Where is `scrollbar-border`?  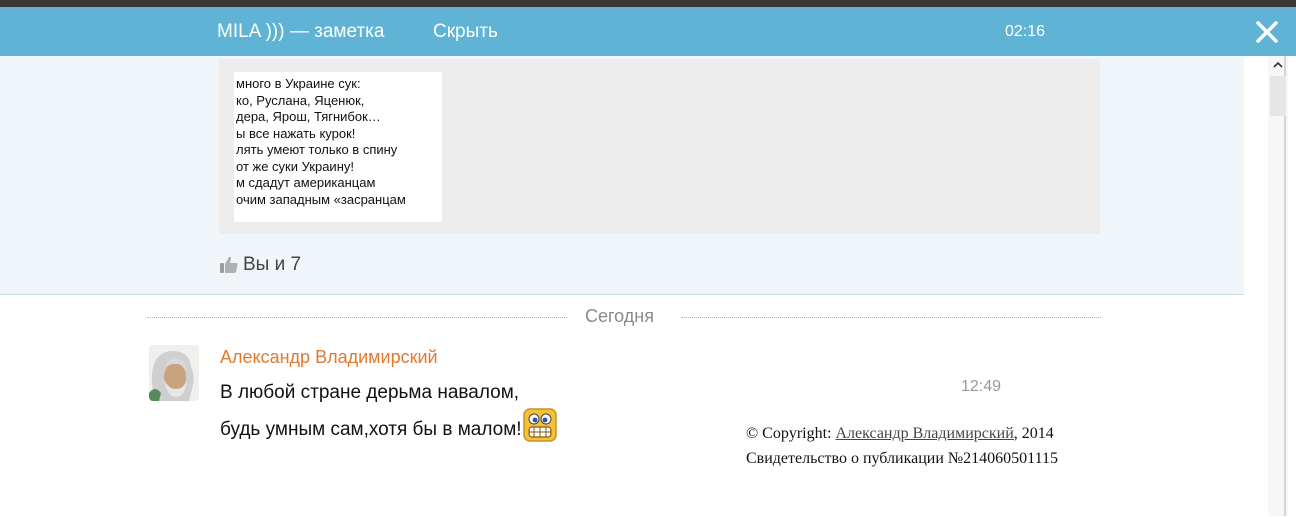
scrollbar-border is located at coordinates (1285, 286).